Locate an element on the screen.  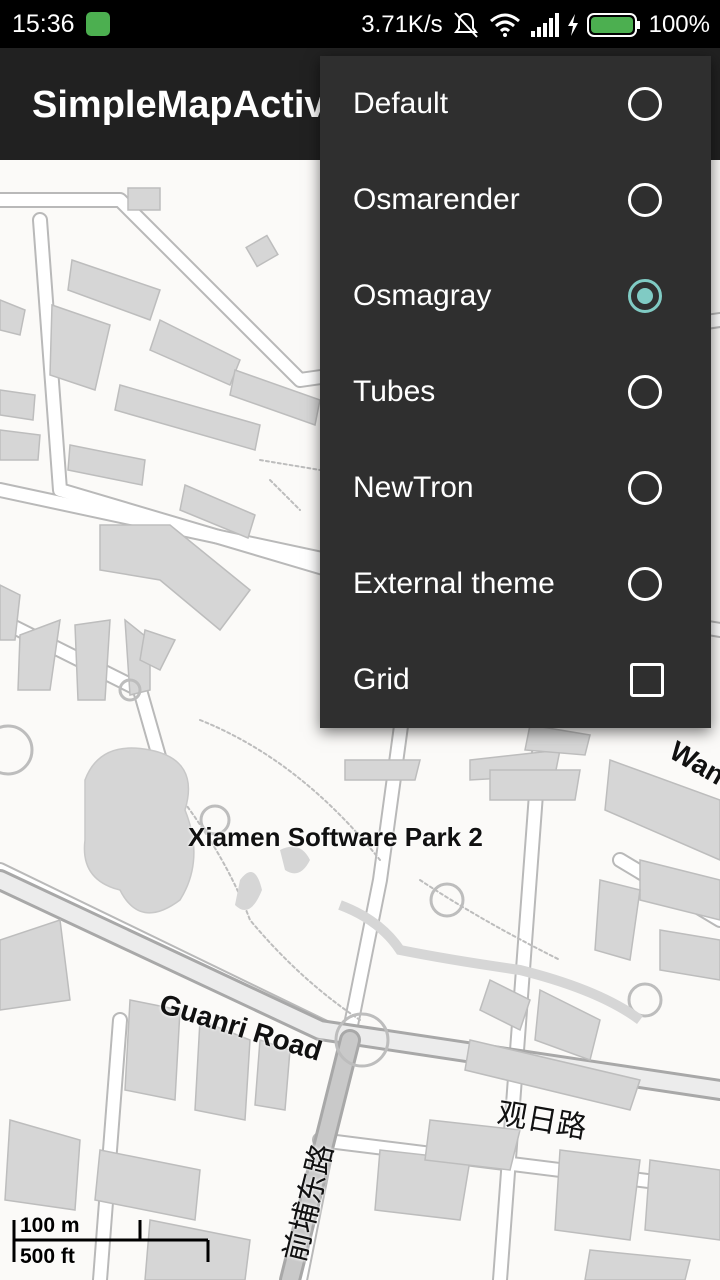
charging-icon is located at coordinates (572, 25).